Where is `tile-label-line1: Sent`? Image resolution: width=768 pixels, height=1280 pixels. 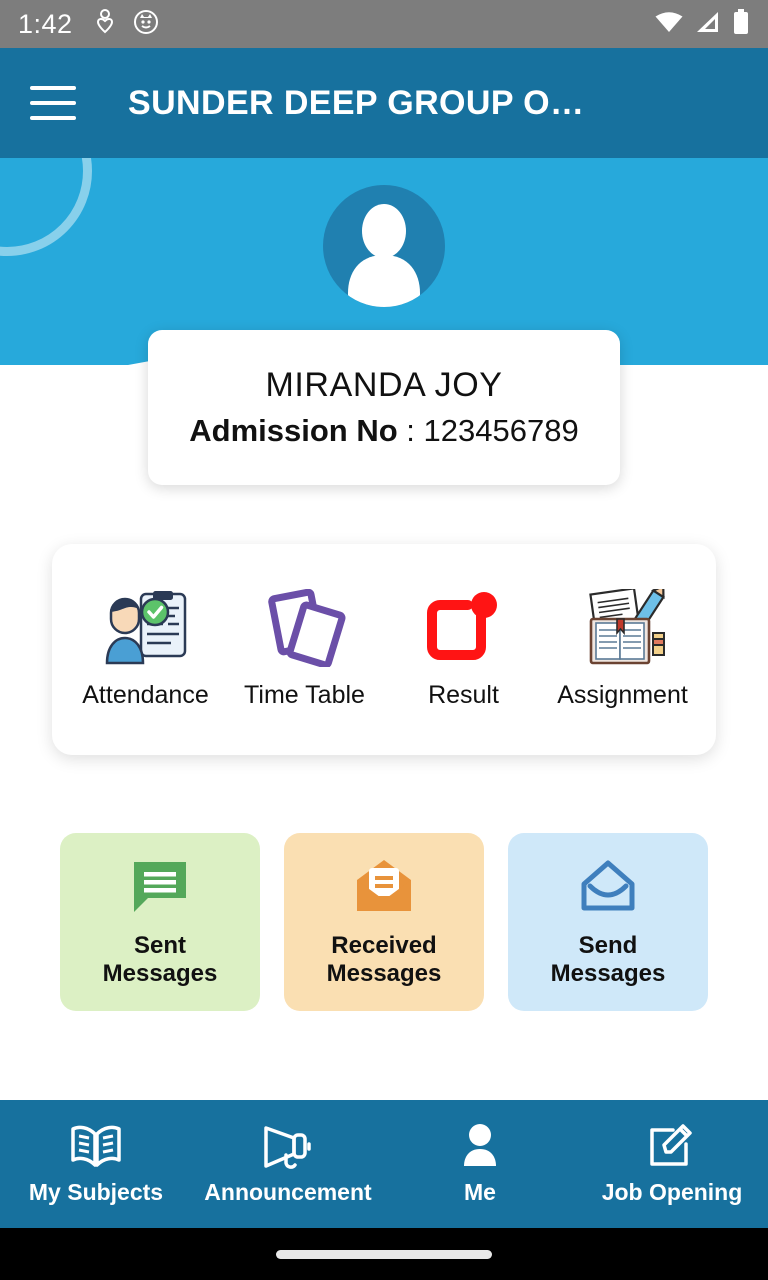
tile-label-line1: Sent is located at coordinates (159, 946).